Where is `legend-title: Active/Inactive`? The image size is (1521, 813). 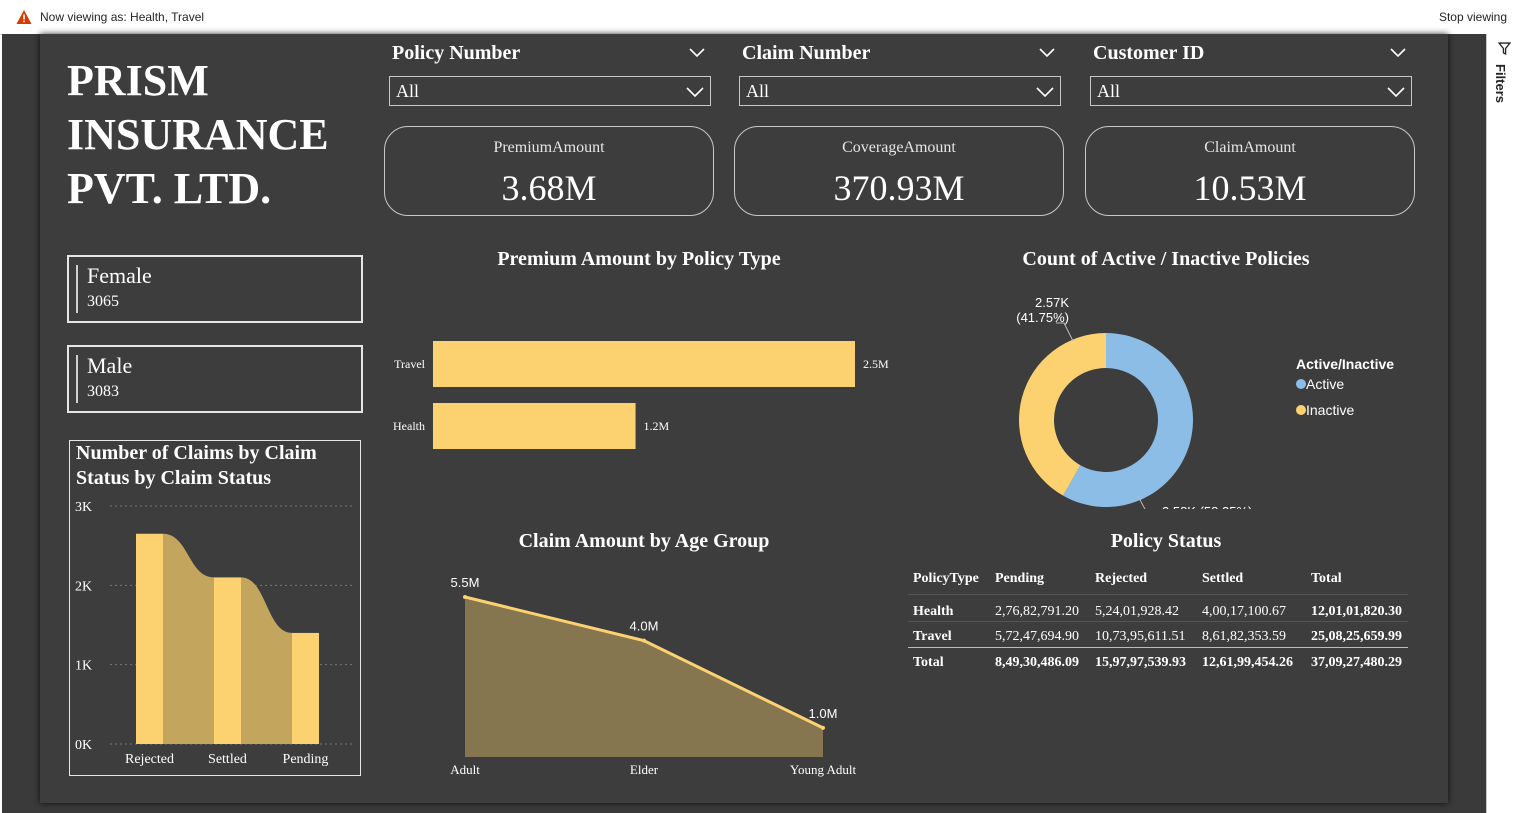 legend-title: Active/Inactive is located at coordinates (1345, 364).